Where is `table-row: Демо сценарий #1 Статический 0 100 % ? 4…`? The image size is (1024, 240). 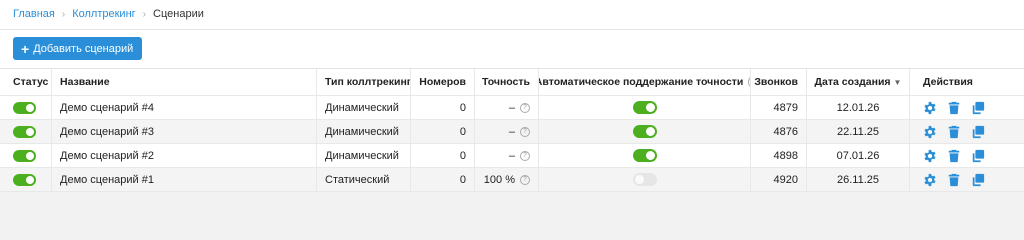
table-row: Демо сценарий #1 Статический 0 100 % ? 4… is located at coordinates (512, 180).